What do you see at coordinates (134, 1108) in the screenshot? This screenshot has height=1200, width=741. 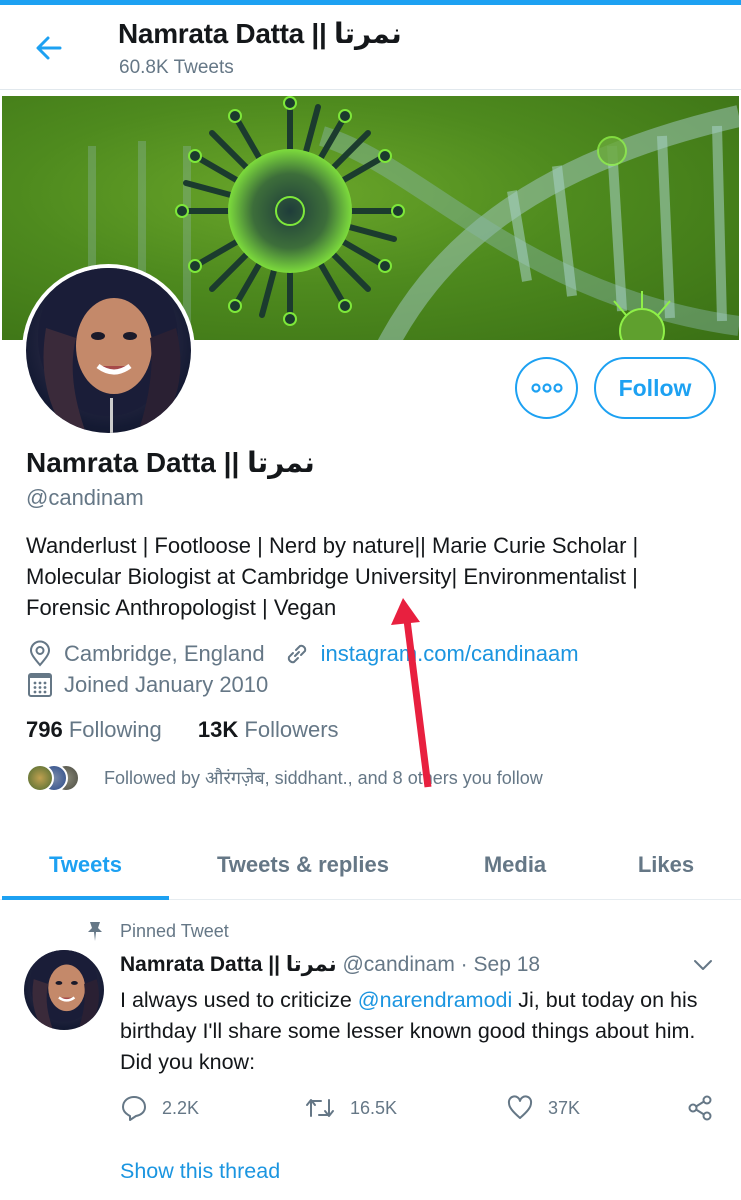 I see `reply-icon` at bounding box center [134, 1108].